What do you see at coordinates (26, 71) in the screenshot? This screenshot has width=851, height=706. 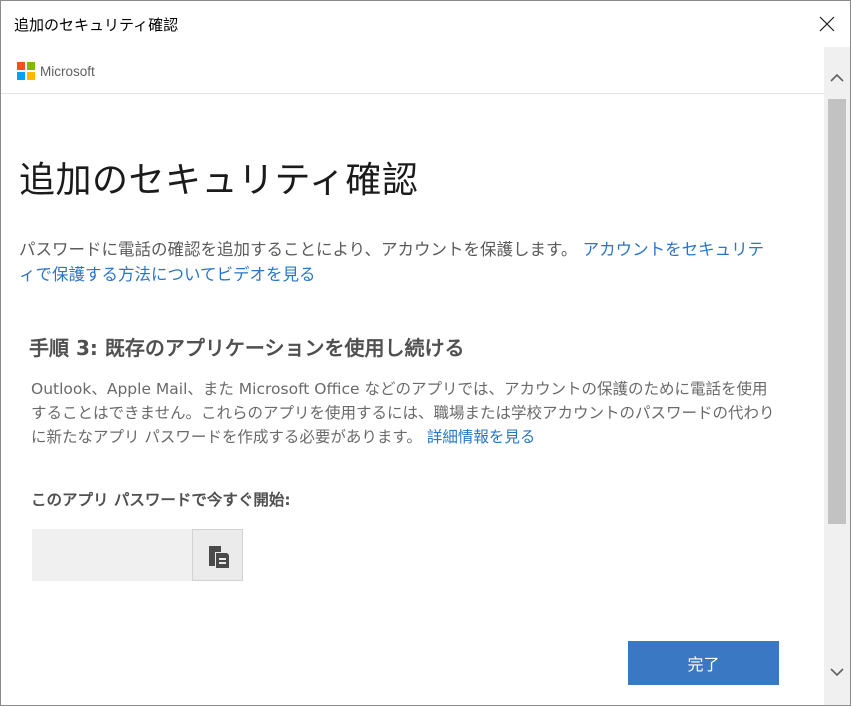 I see `microsoft-logo-icon` at bounding box center [26, 71].